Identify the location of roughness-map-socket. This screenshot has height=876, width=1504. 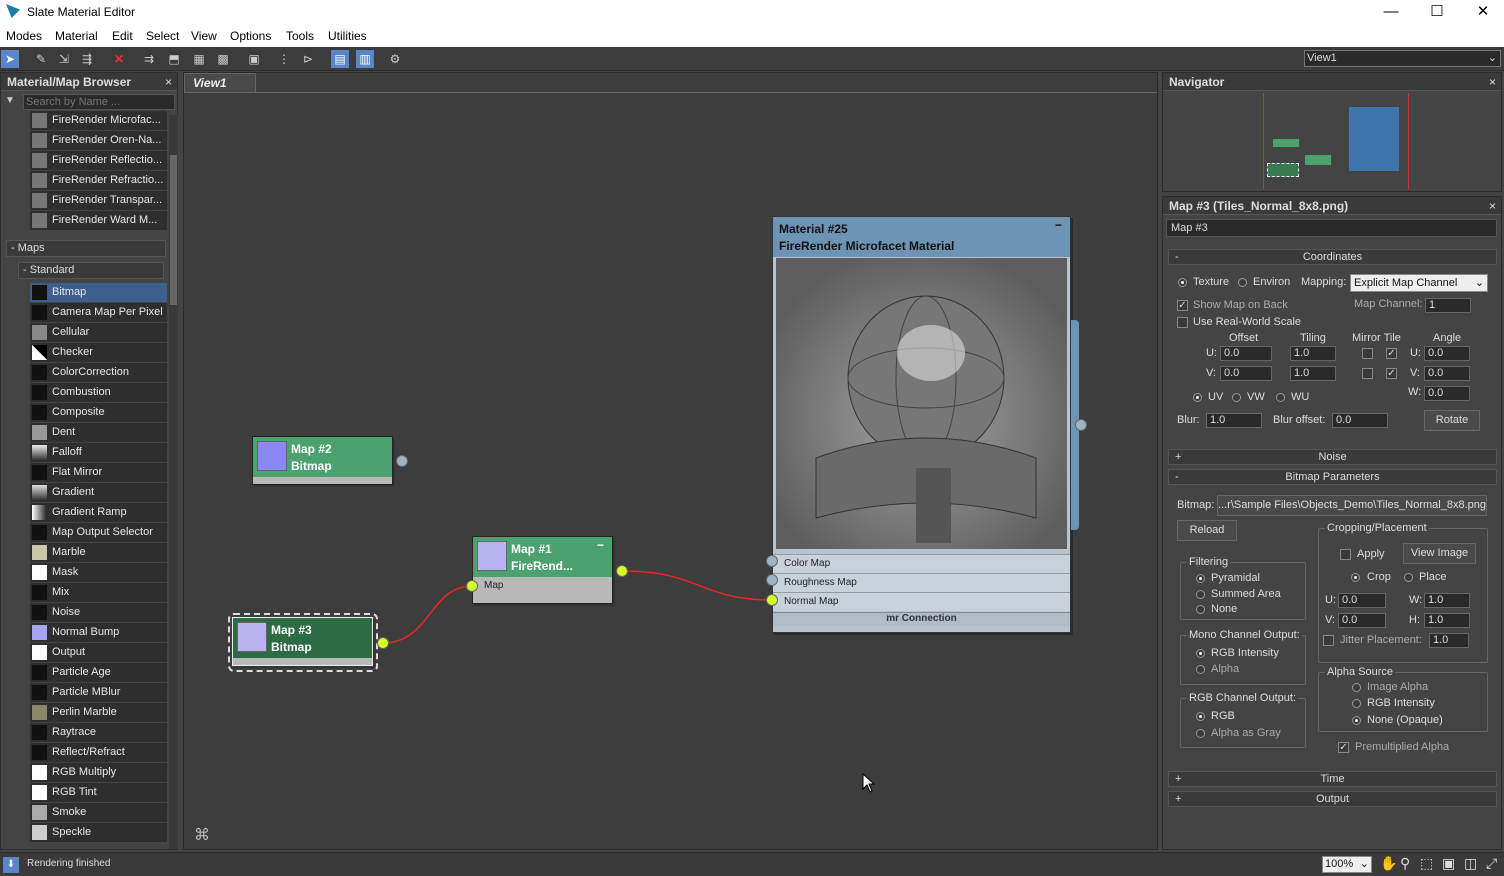
(772, 580).